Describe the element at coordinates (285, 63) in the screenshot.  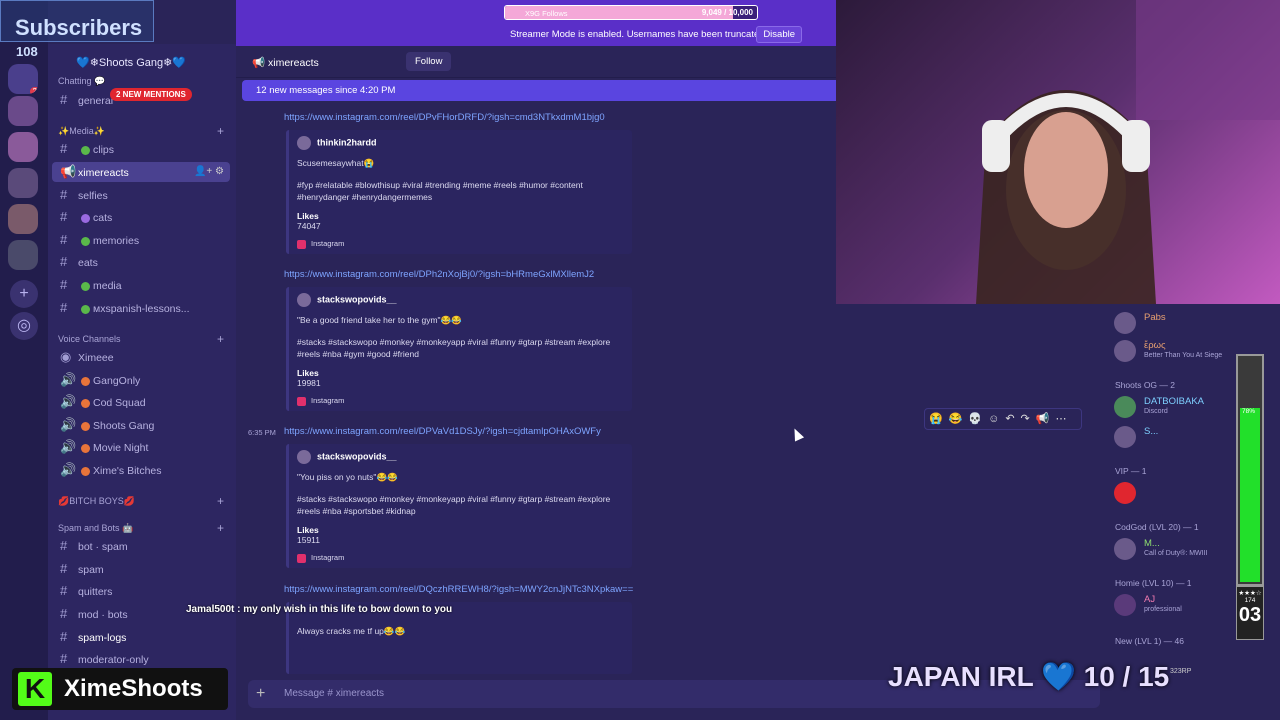
I see `channel-title: 📢 ximereacts` at that location.